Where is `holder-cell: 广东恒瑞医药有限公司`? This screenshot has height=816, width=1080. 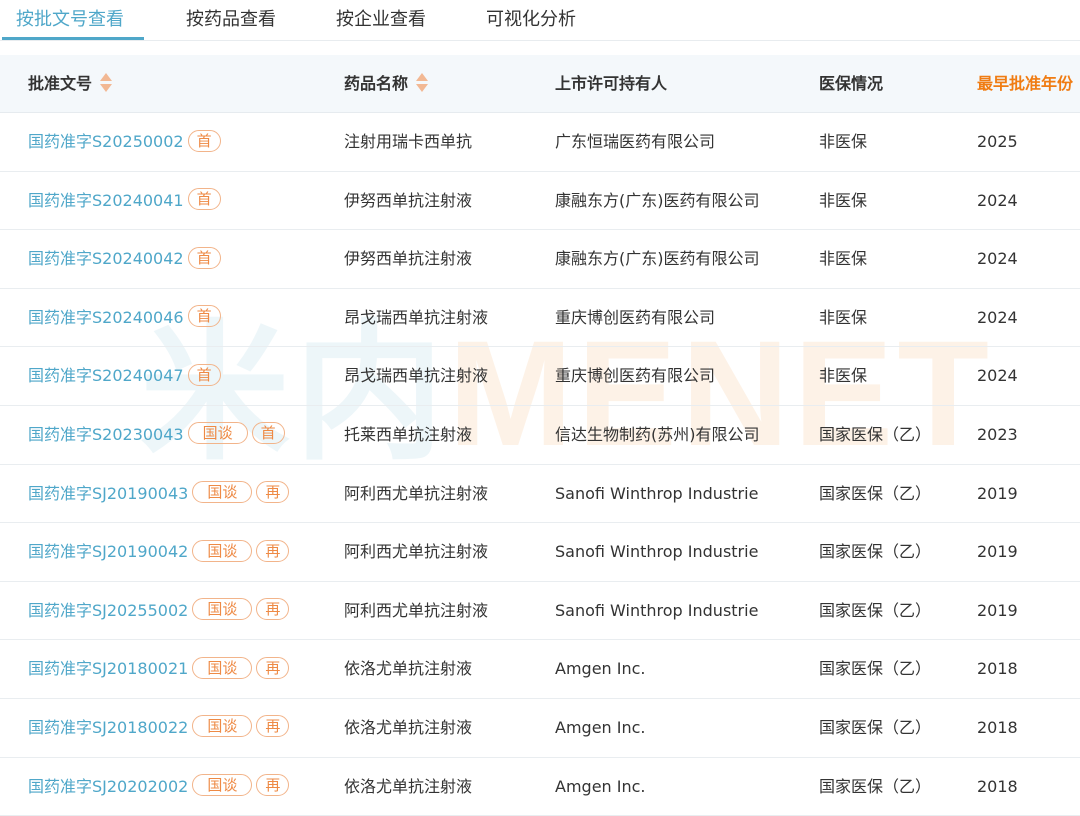 holder-cell: 广东恒瑞医药有限公司 is located at coordinates (635, 141).